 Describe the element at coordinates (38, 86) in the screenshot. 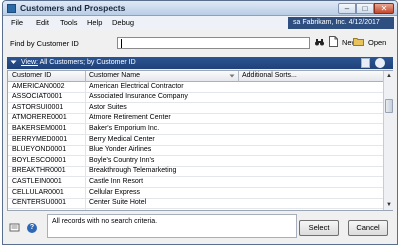

I see `cell-customer-id: AMERICAN0002` at that location.